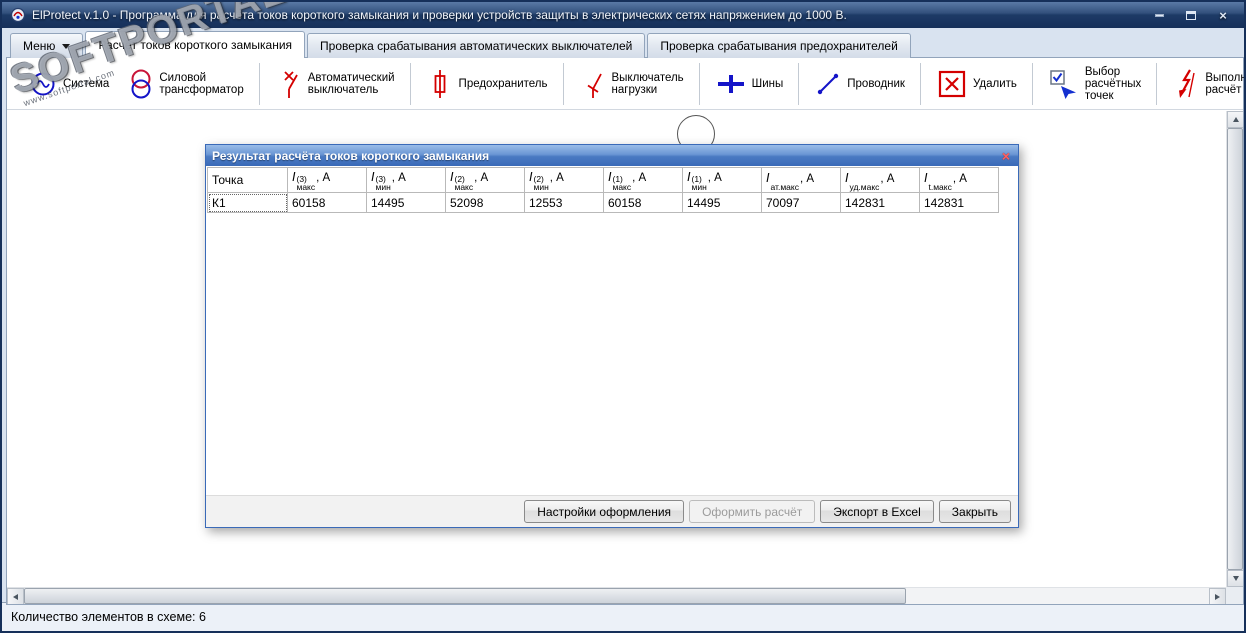 This screenshot has height=633, width=1246. What do you see at coordinates (974, 511) in the screenshot?
I see `dialog-close-button: Закрыть` at bounding box center [974, 511].